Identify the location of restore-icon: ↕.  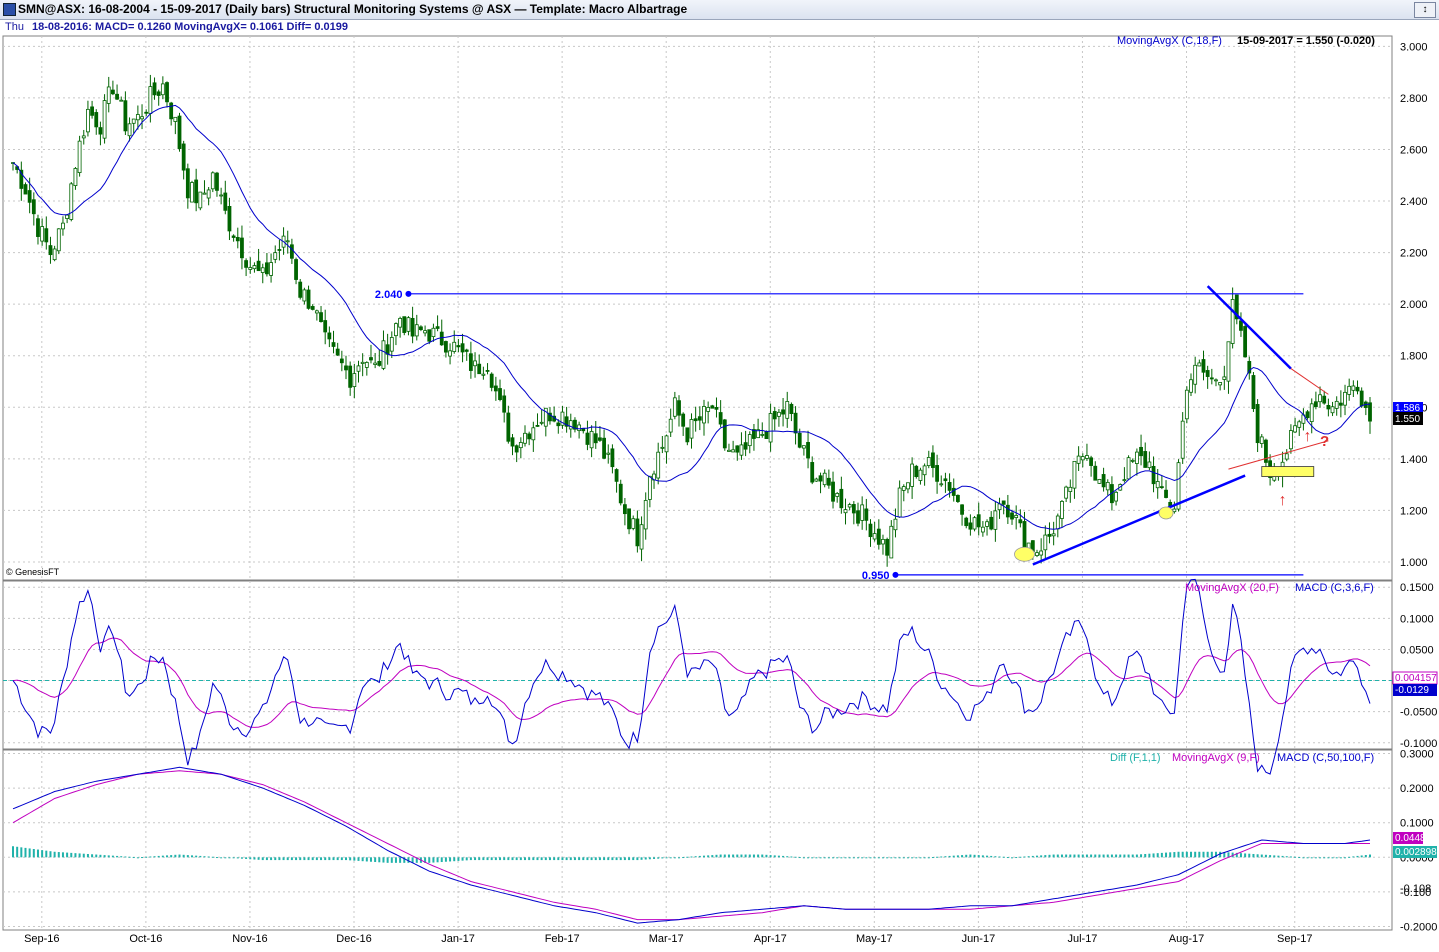
(1425, 10).